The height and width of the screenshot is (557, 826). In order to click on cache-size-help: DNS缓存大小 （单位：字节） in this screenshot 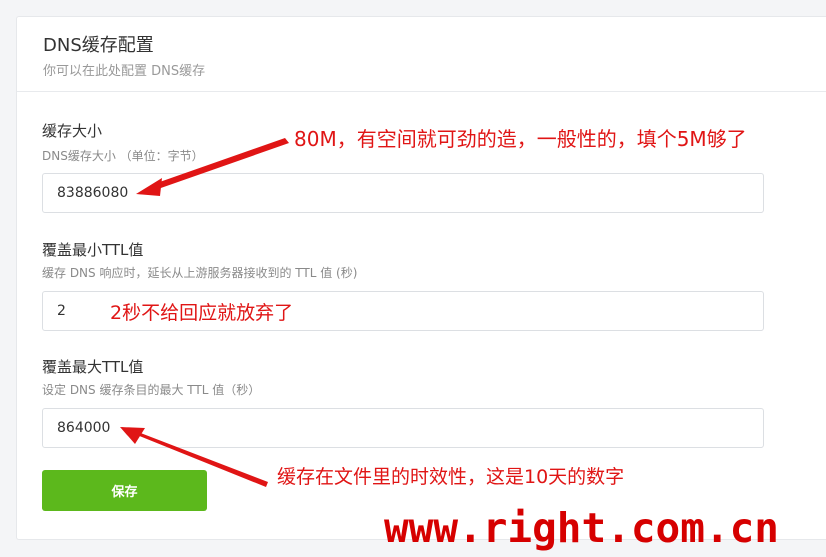, I will do `click(123, 156)`.